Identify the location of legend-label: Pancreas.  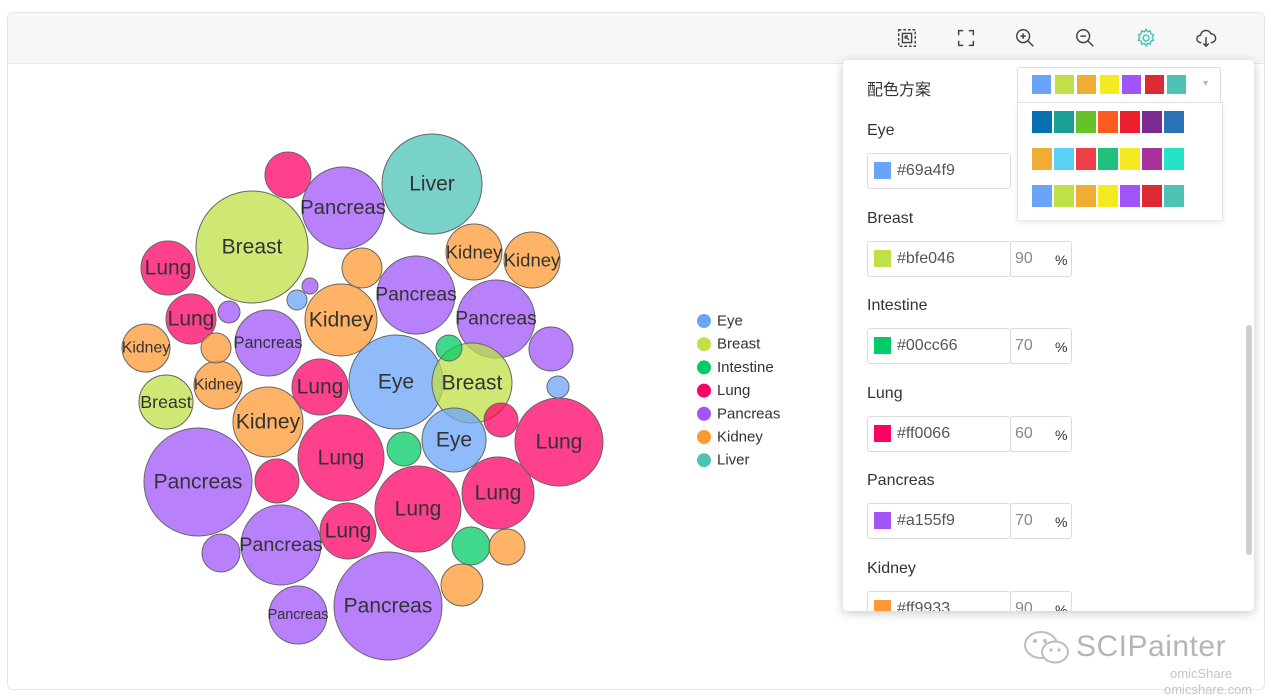
(748, 413).